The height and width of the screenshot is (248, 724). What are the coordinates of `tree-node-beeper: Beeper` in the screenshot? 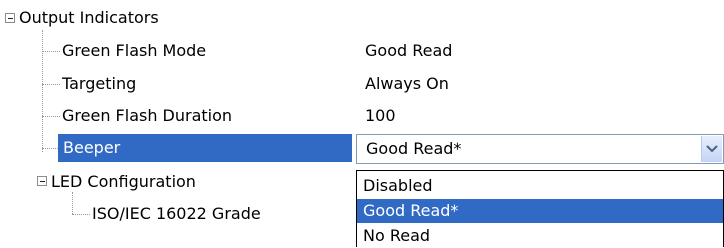 It's located at (205, 148).